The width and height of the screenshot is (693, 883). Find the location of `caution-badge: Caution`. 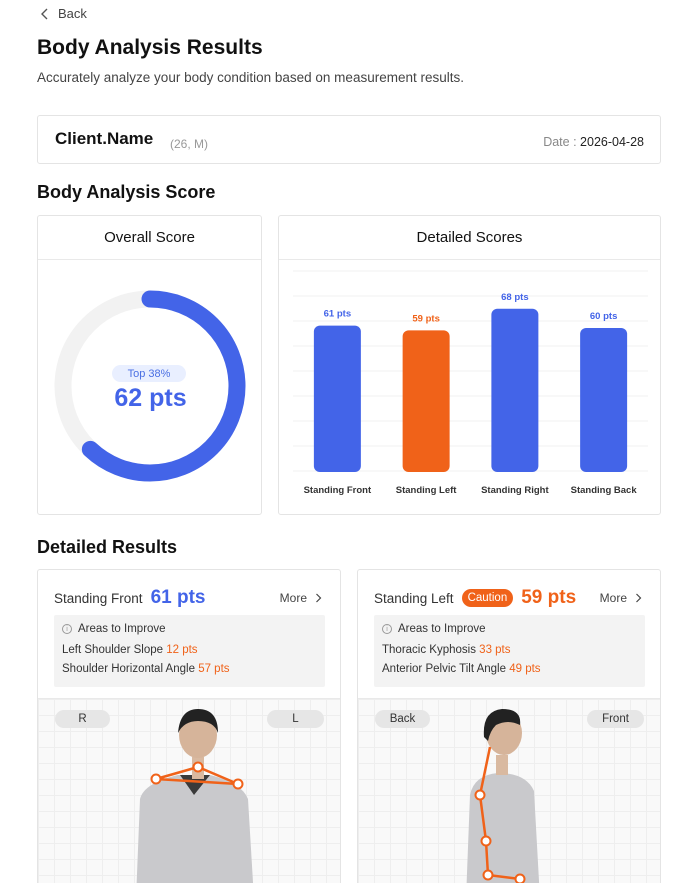

caution-badge: Caution is located at coordinates (487, 598).